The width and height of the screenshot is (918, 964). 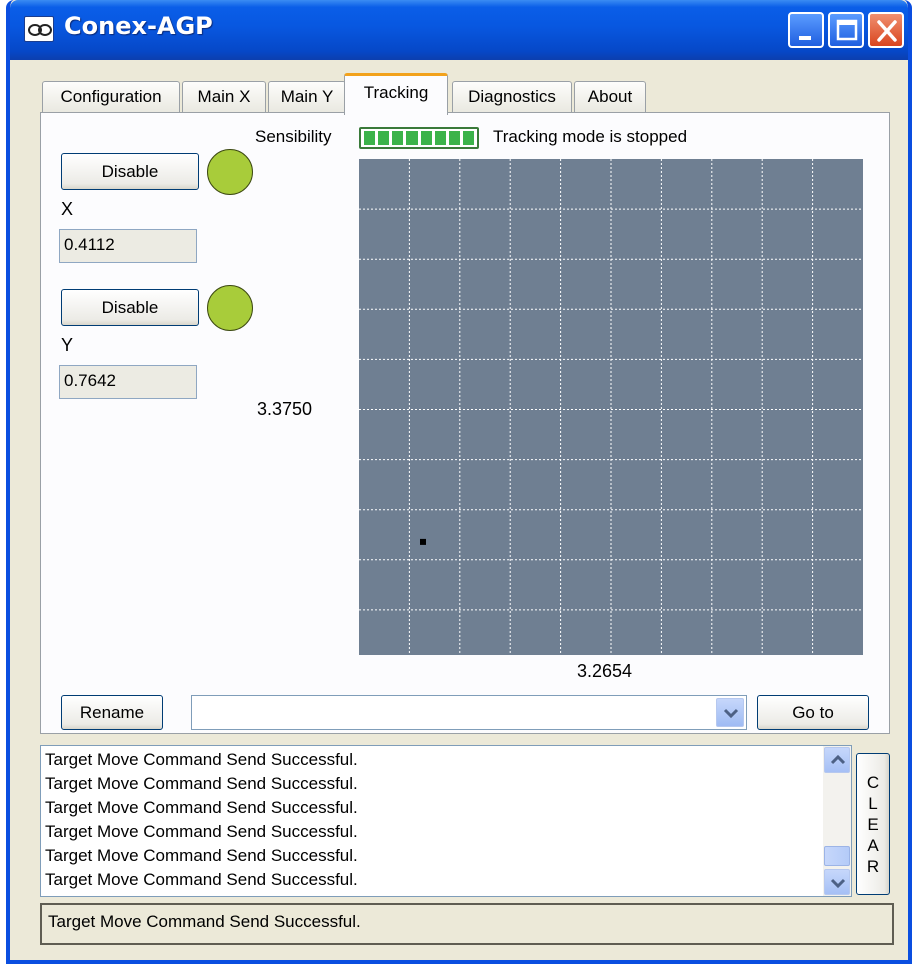 I want to click on minimize-icon, so click(x=805, y=38).